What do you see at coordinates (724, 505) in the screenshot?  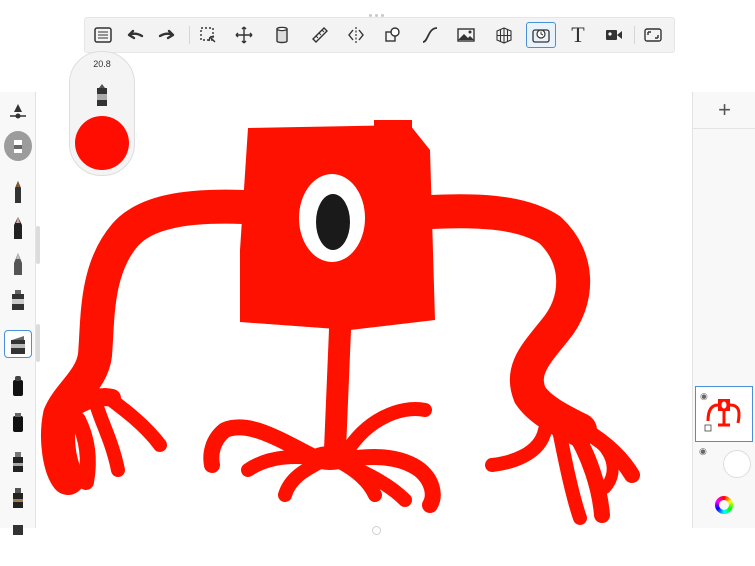 I see `color-wheel-icon` at bounding box center [724, 505].